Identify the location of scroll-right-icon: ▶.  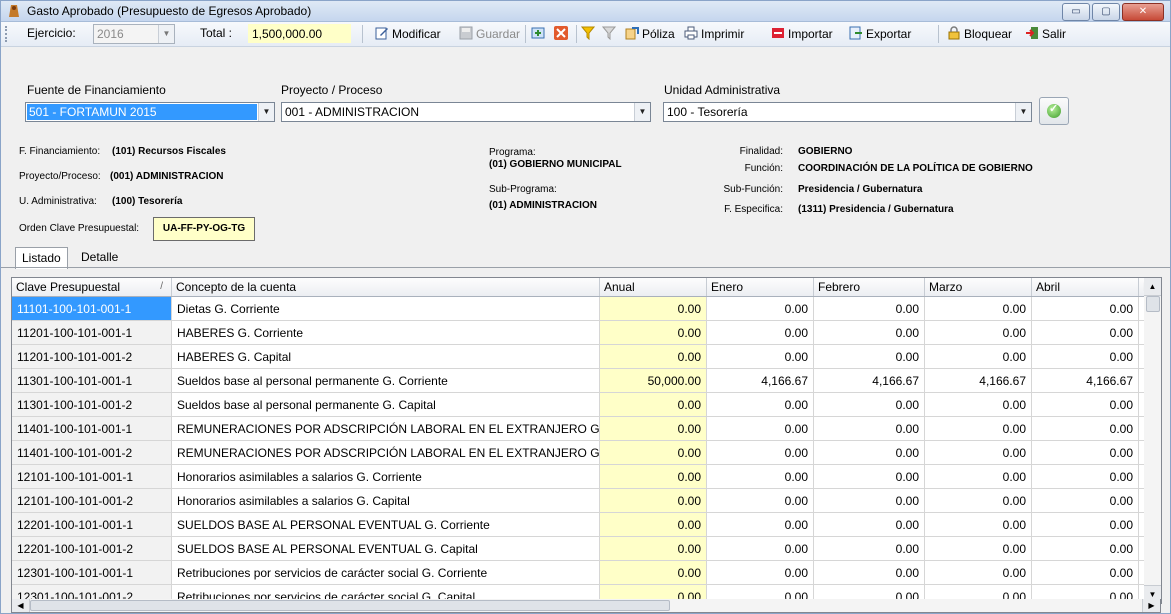
(1151, 605).